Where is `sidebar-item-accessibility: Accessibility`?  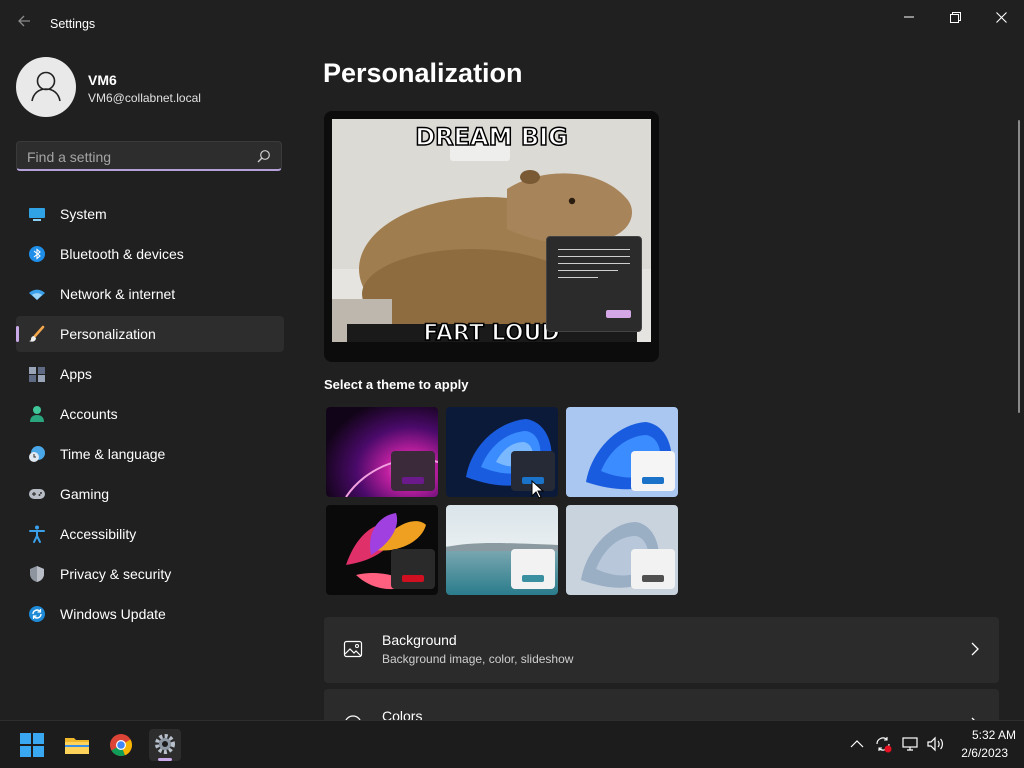 sidebar-item-accessibility: Accessibility is located at coordinates (150, 534).